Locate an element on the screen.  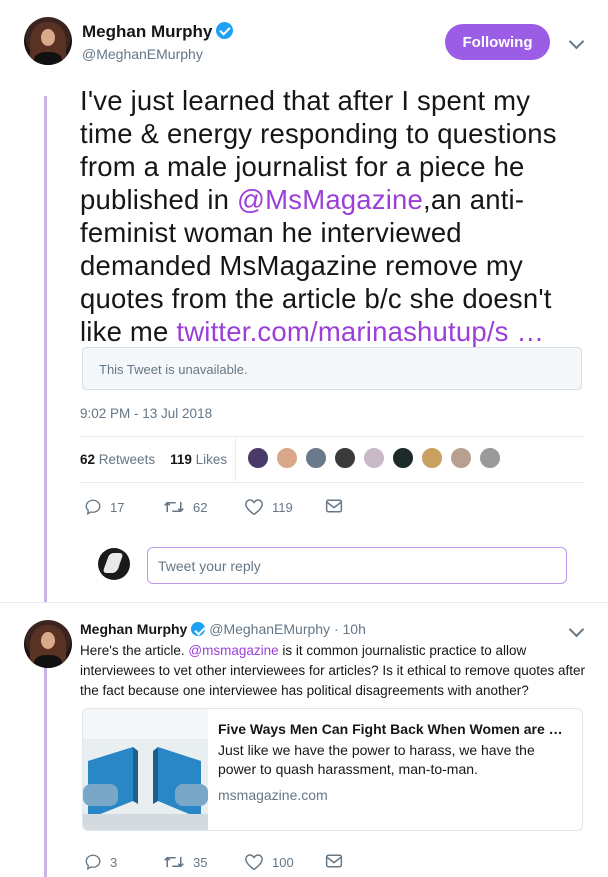
mention-link: @msmagazine is located at coordinates (233, 650).